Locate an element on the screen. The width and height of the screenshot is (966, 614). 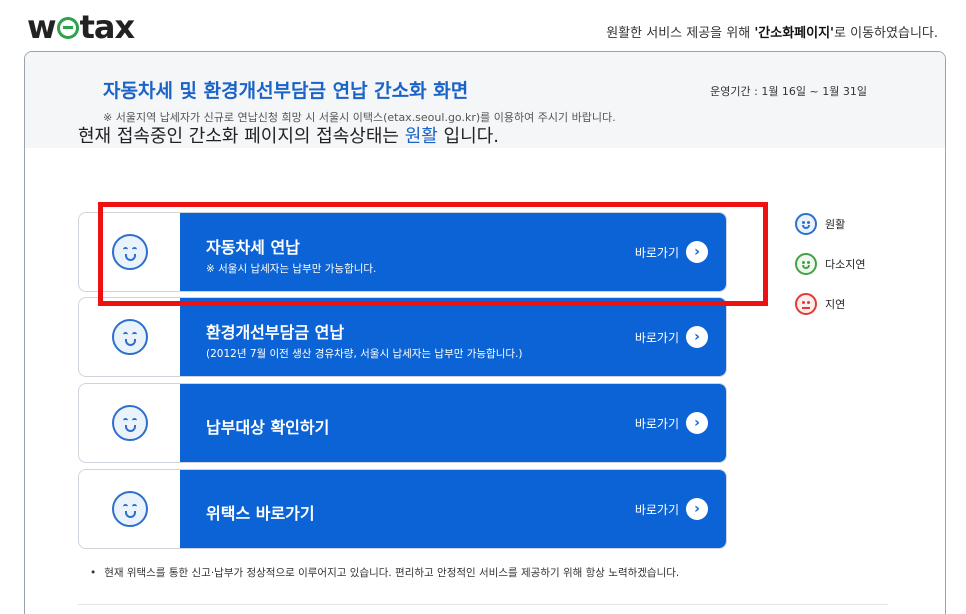
legend-item-slightly-delayed: 다소지연 is located at coordinates (830, 264).